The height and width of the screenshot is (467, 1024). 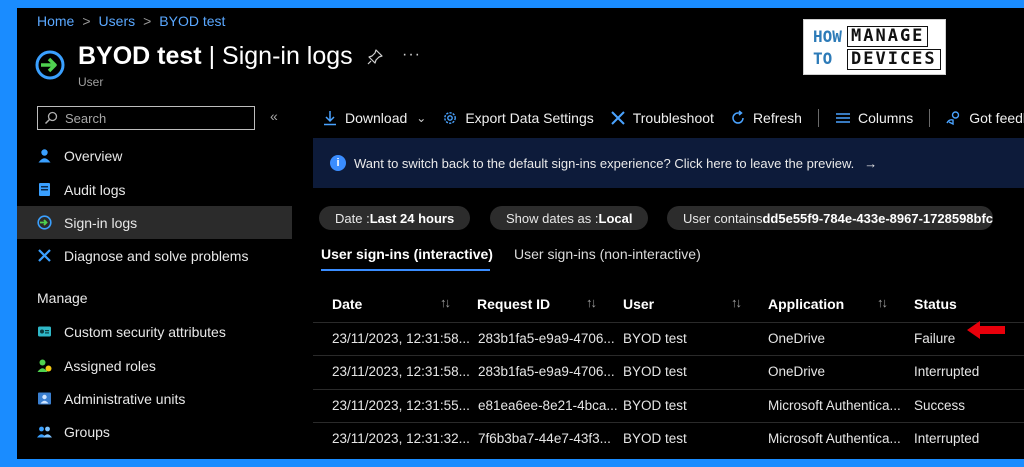 What do you see at coordinates (117, 21) in the screenshot?
I see `breadcrumb-users: Users` at bounding box center [117, 21].